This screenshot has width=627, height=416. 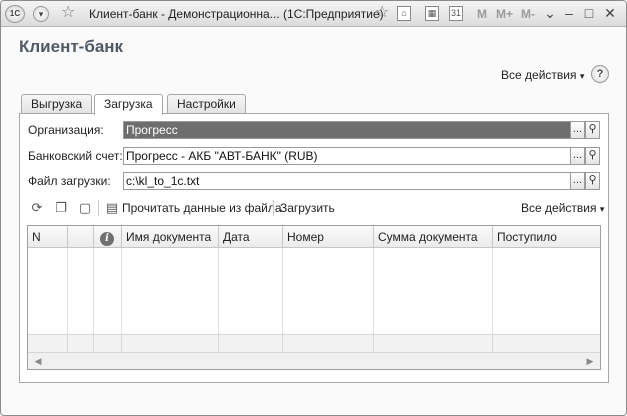 I want to click on add-favorite-star-icon: ☆, so click(x=382, y=13).